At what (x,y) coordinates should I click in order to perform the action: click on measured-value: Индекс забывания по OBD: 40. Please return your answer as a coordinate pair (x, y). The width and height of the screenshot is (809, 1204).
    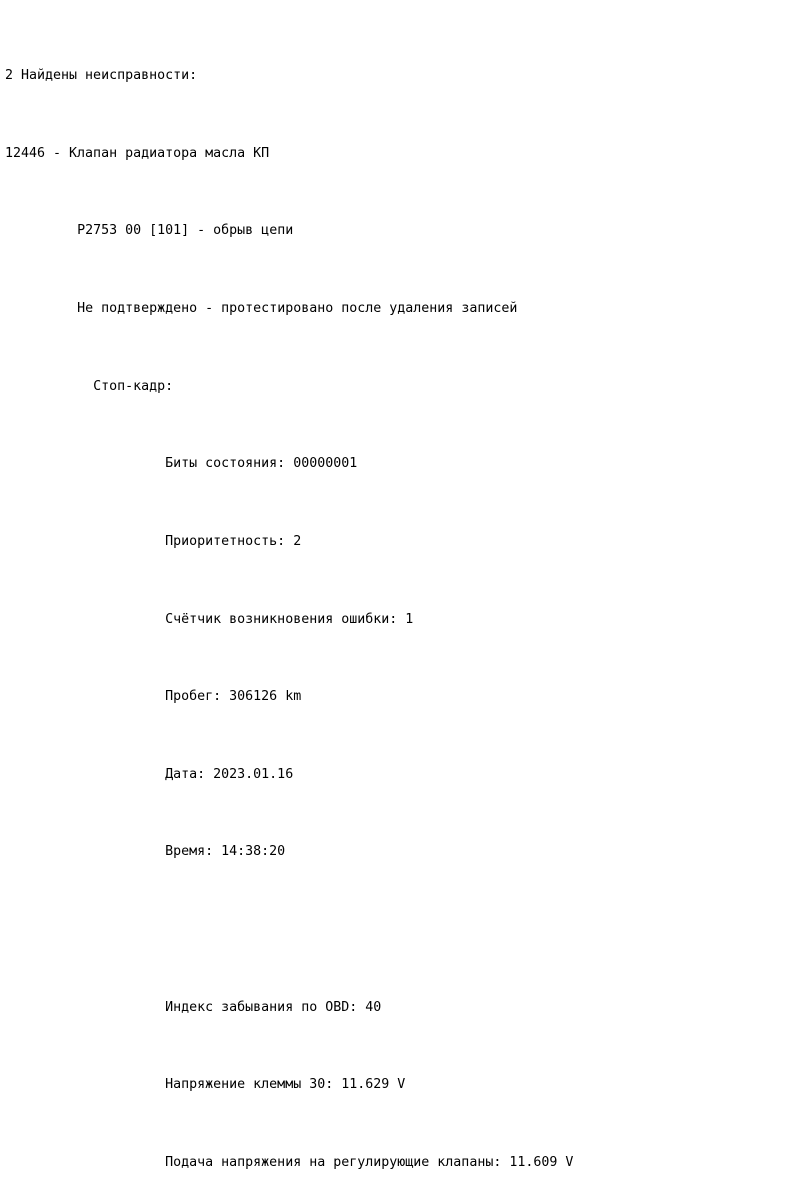
    Looking at the image, I should click on (273, 1007).